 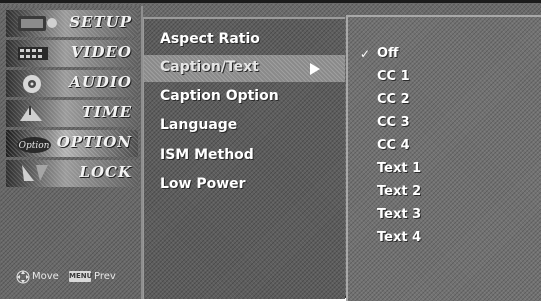 I want to click on menu-item-label: ISM Method, so click(x=207, y=155).